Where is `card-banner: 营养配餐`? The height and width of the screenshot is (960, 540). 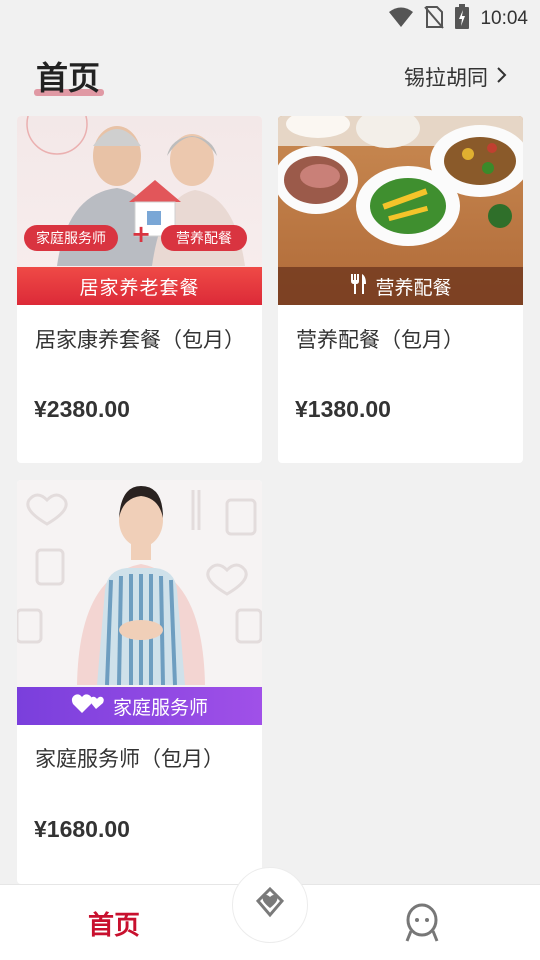 card-banner: 营养配餐 is located at coordinates (400, 286).